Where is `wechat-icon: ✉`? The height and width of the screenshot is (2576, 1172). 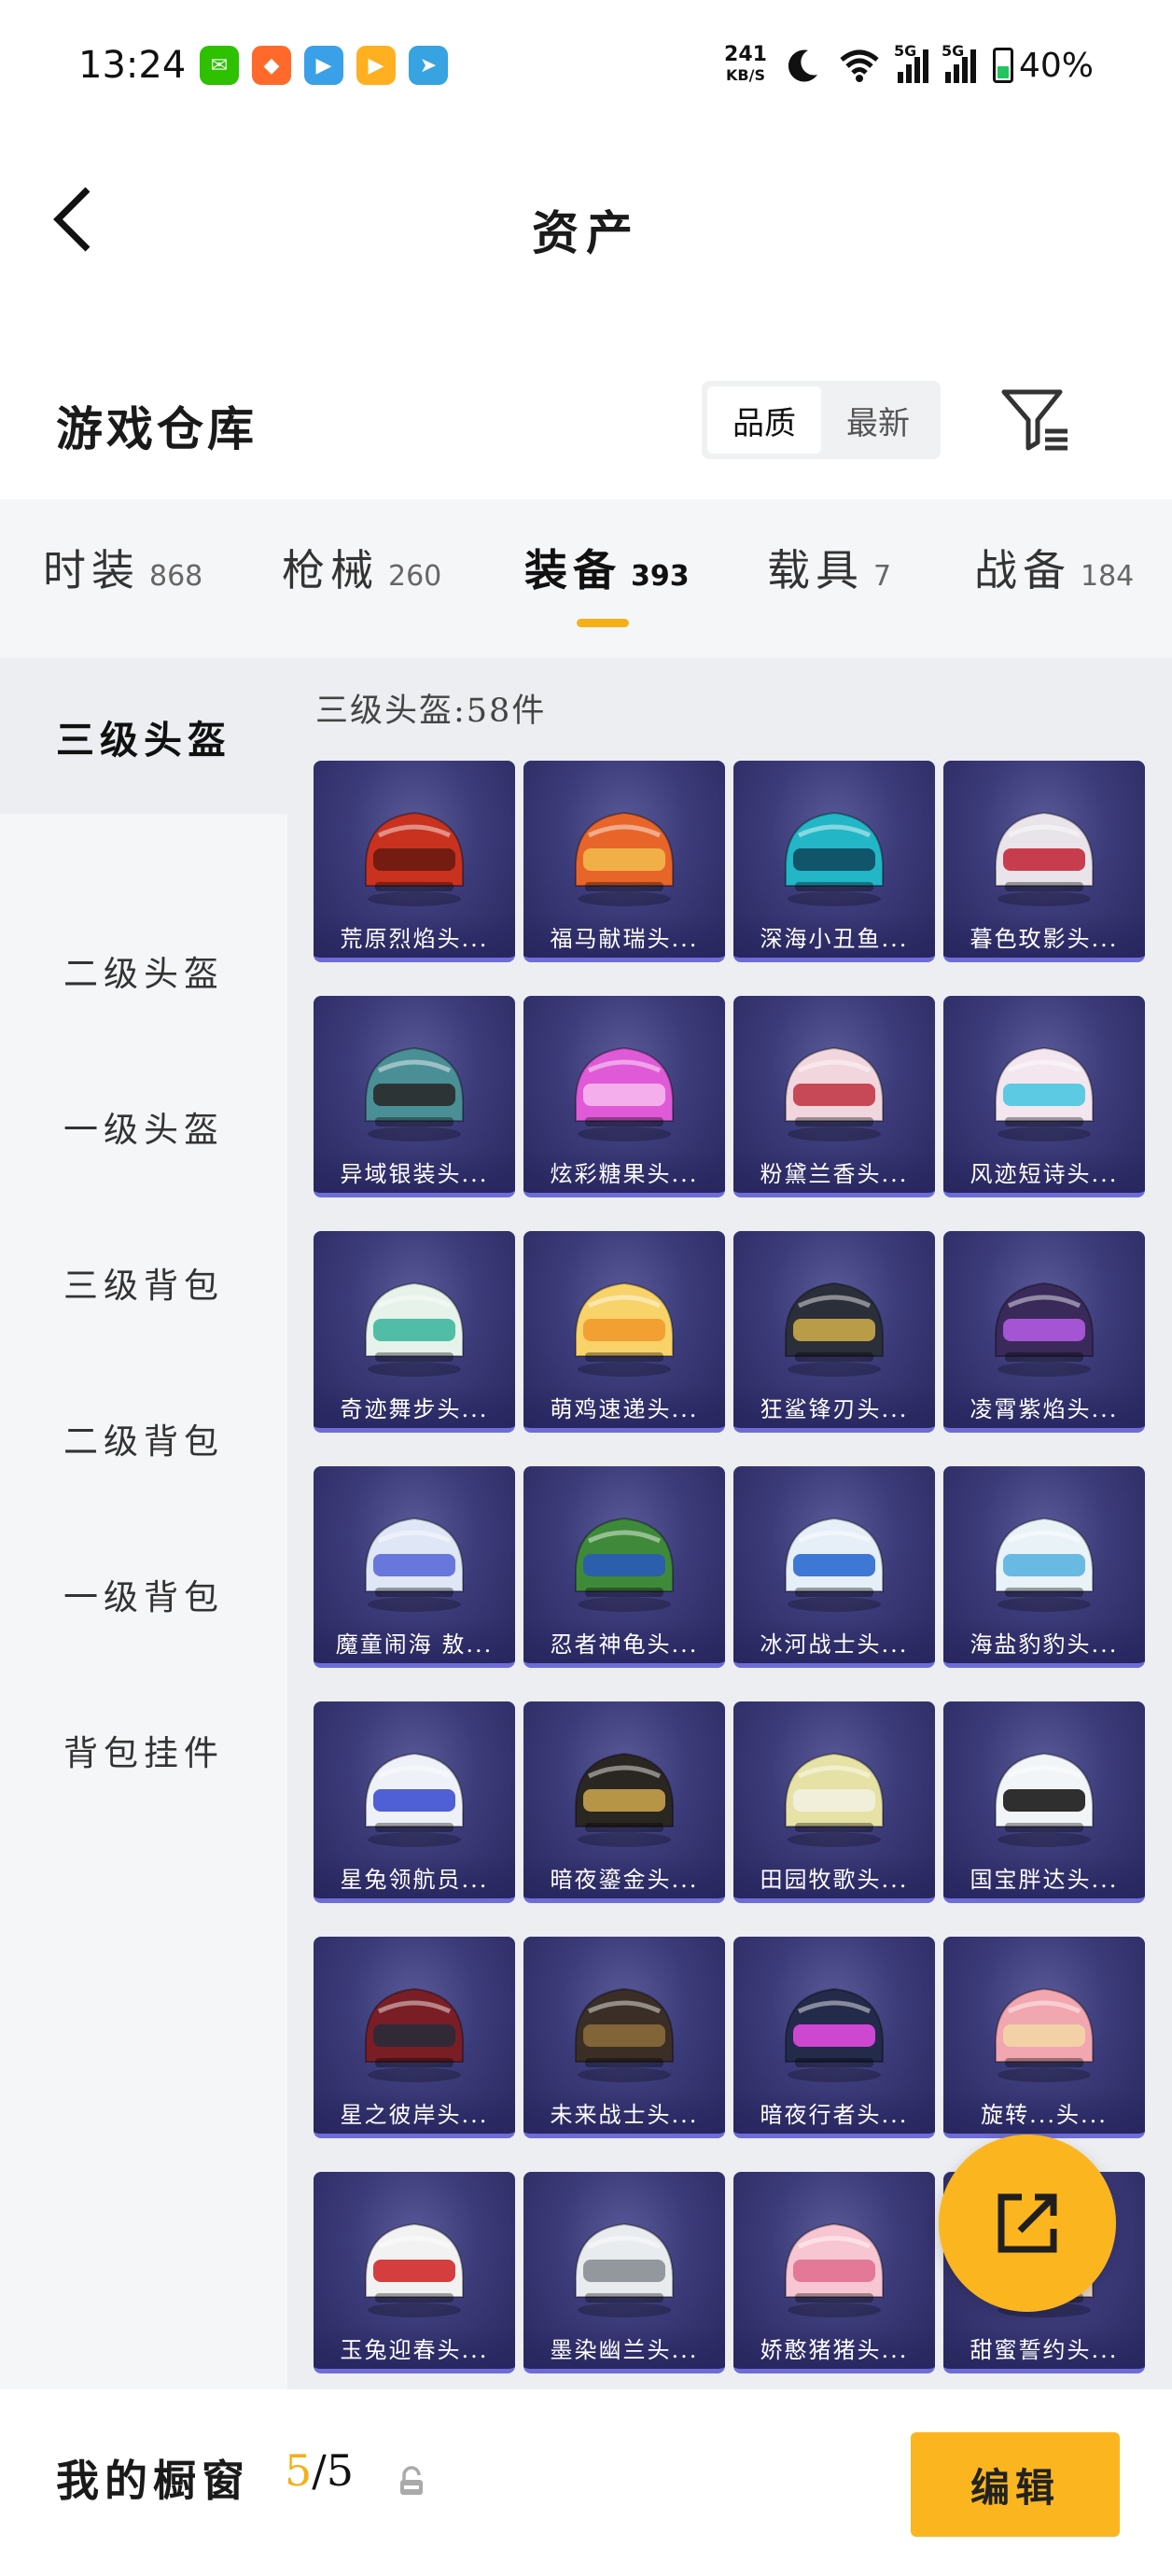 wechat-icon: ✉ is located at coordinates (219, 65).